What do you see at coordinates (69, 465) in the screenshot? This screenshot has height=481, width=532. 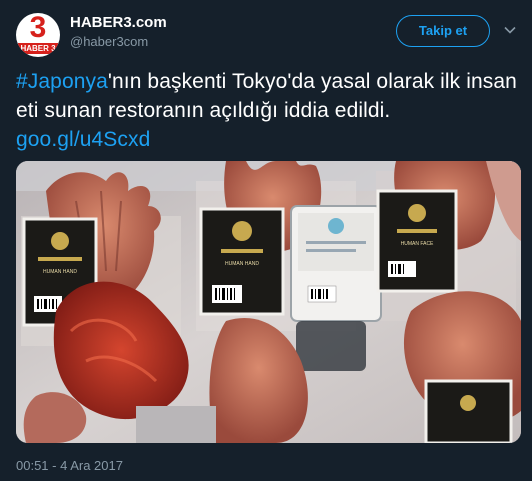 I see `tweet-timestamp: 00:51 - 4 Ara 2017` at bounding box center [69, 465].